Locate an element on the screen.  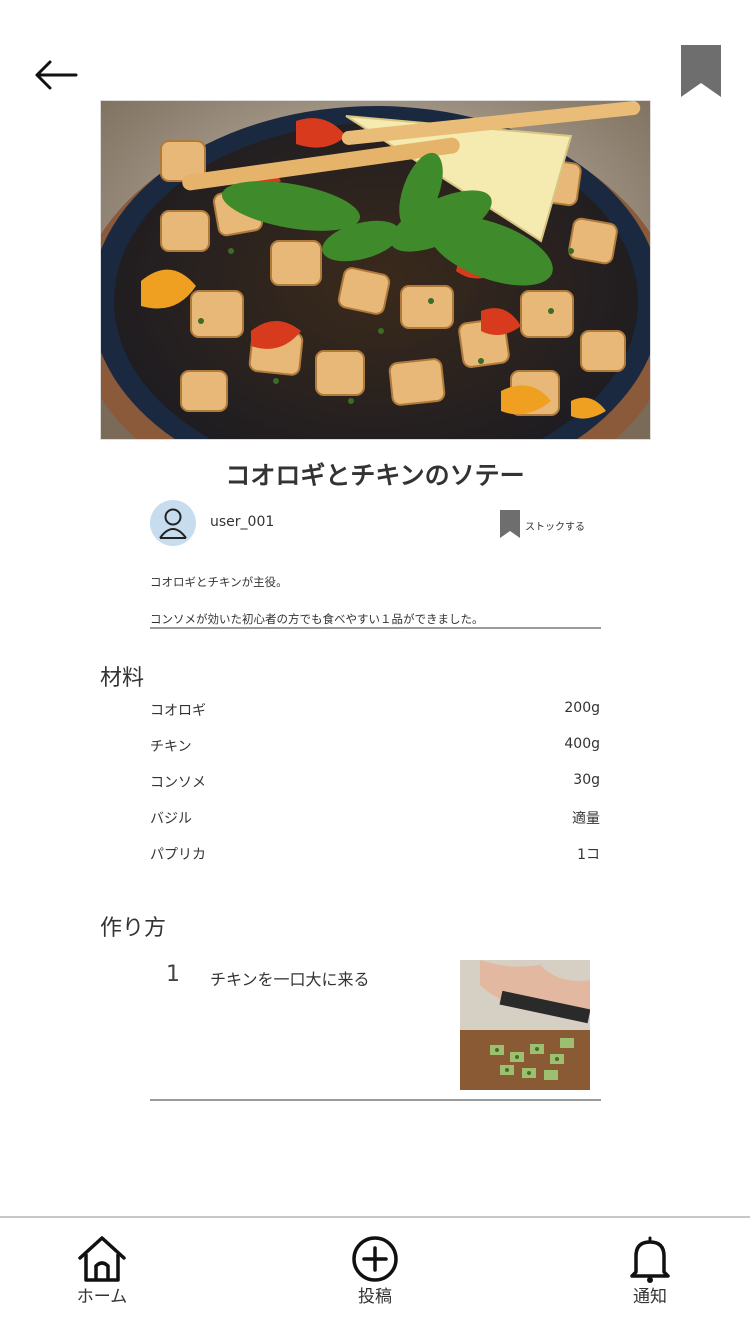
nav-notify: 通知 is located at coordinates (650, 1276).